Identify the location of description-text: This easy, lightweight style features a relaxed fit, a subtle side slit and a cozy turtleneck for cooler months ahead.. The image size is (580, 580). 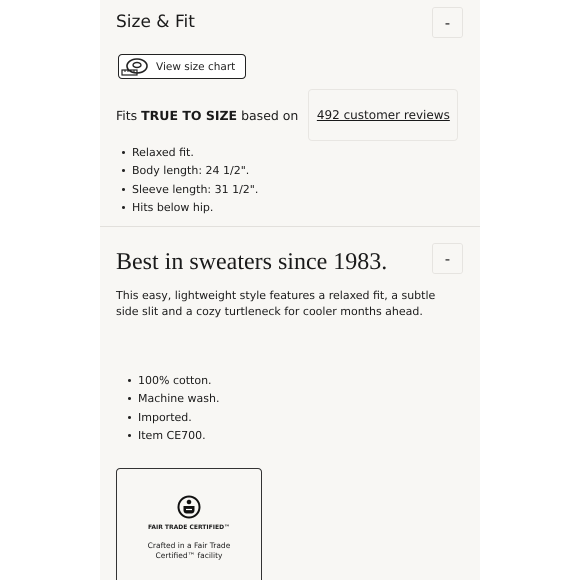
(276, 303).